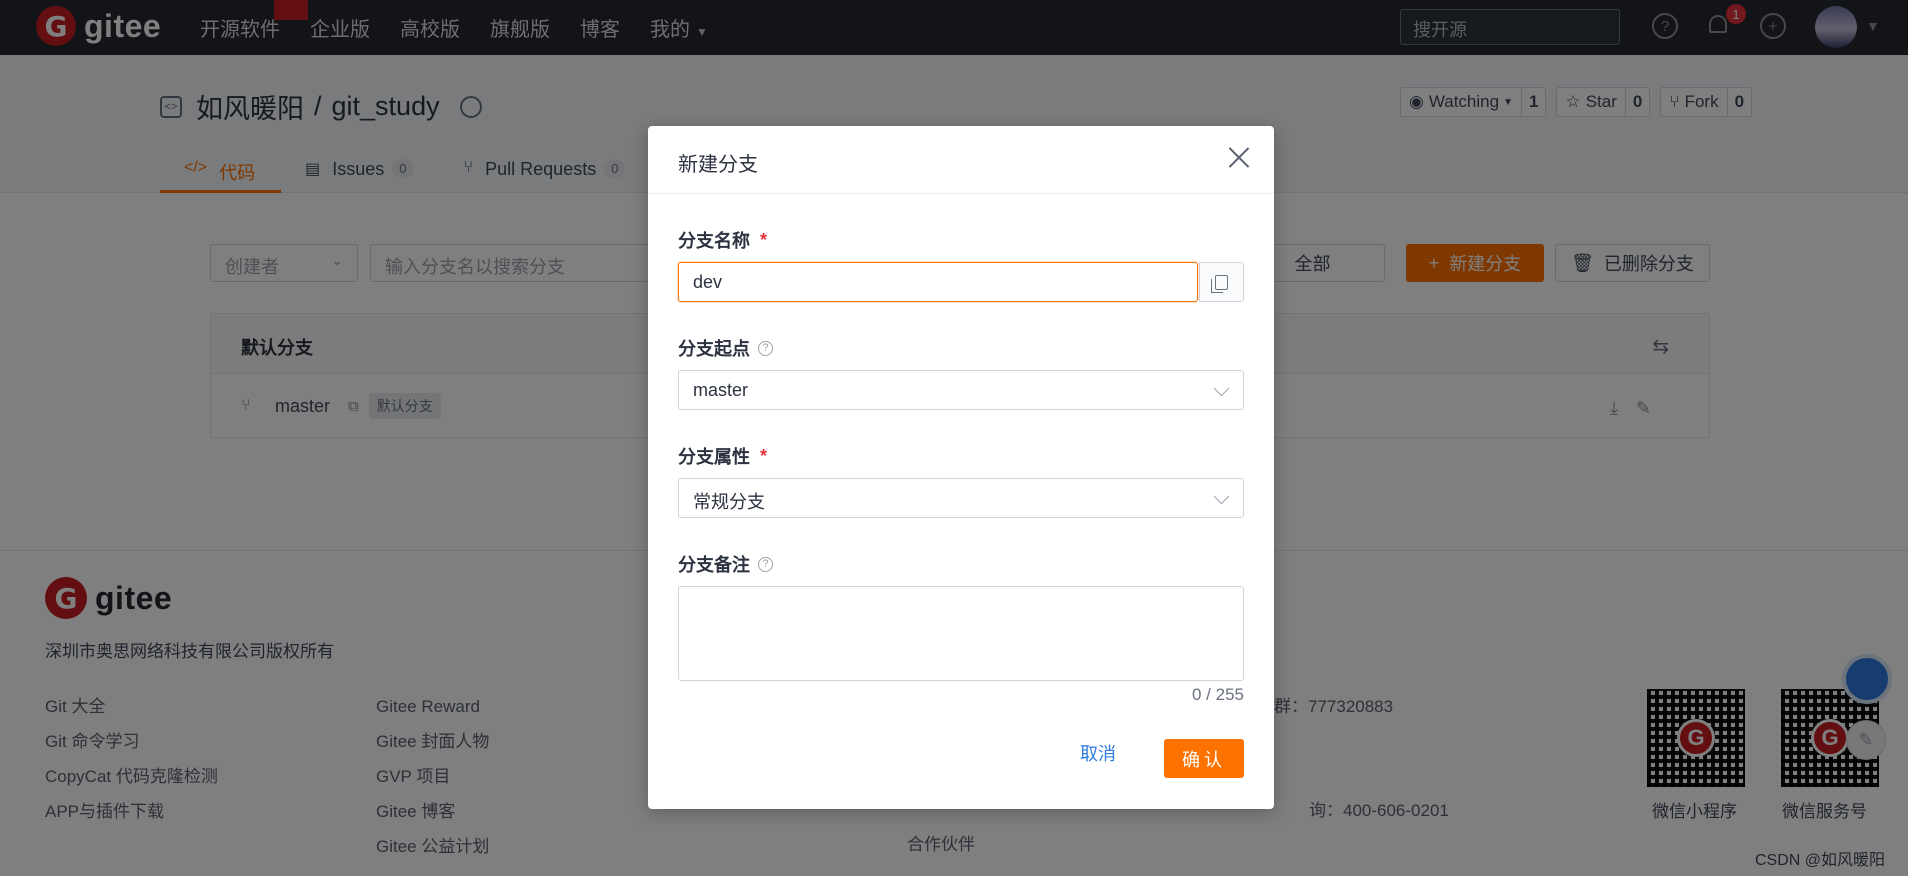 Image resolution: width=1908 pixels, height=876 pixels. I want to click on branch-origin-select: master, so click(961, 390).